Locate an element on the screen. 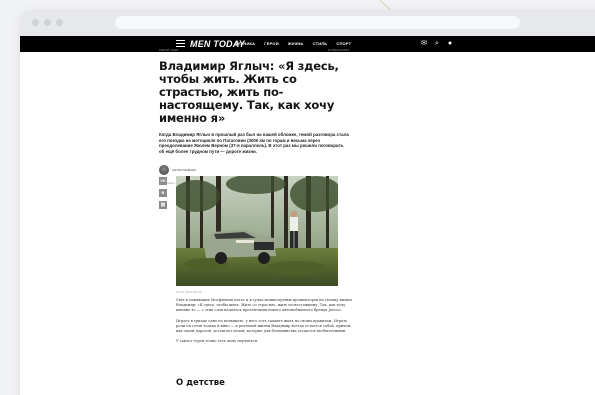 This screenshot has width=595, height=395. article-meta: ГЕРОИ / 2024 10 ИЮНЯ 2024 is located at coordinates (254, 50).